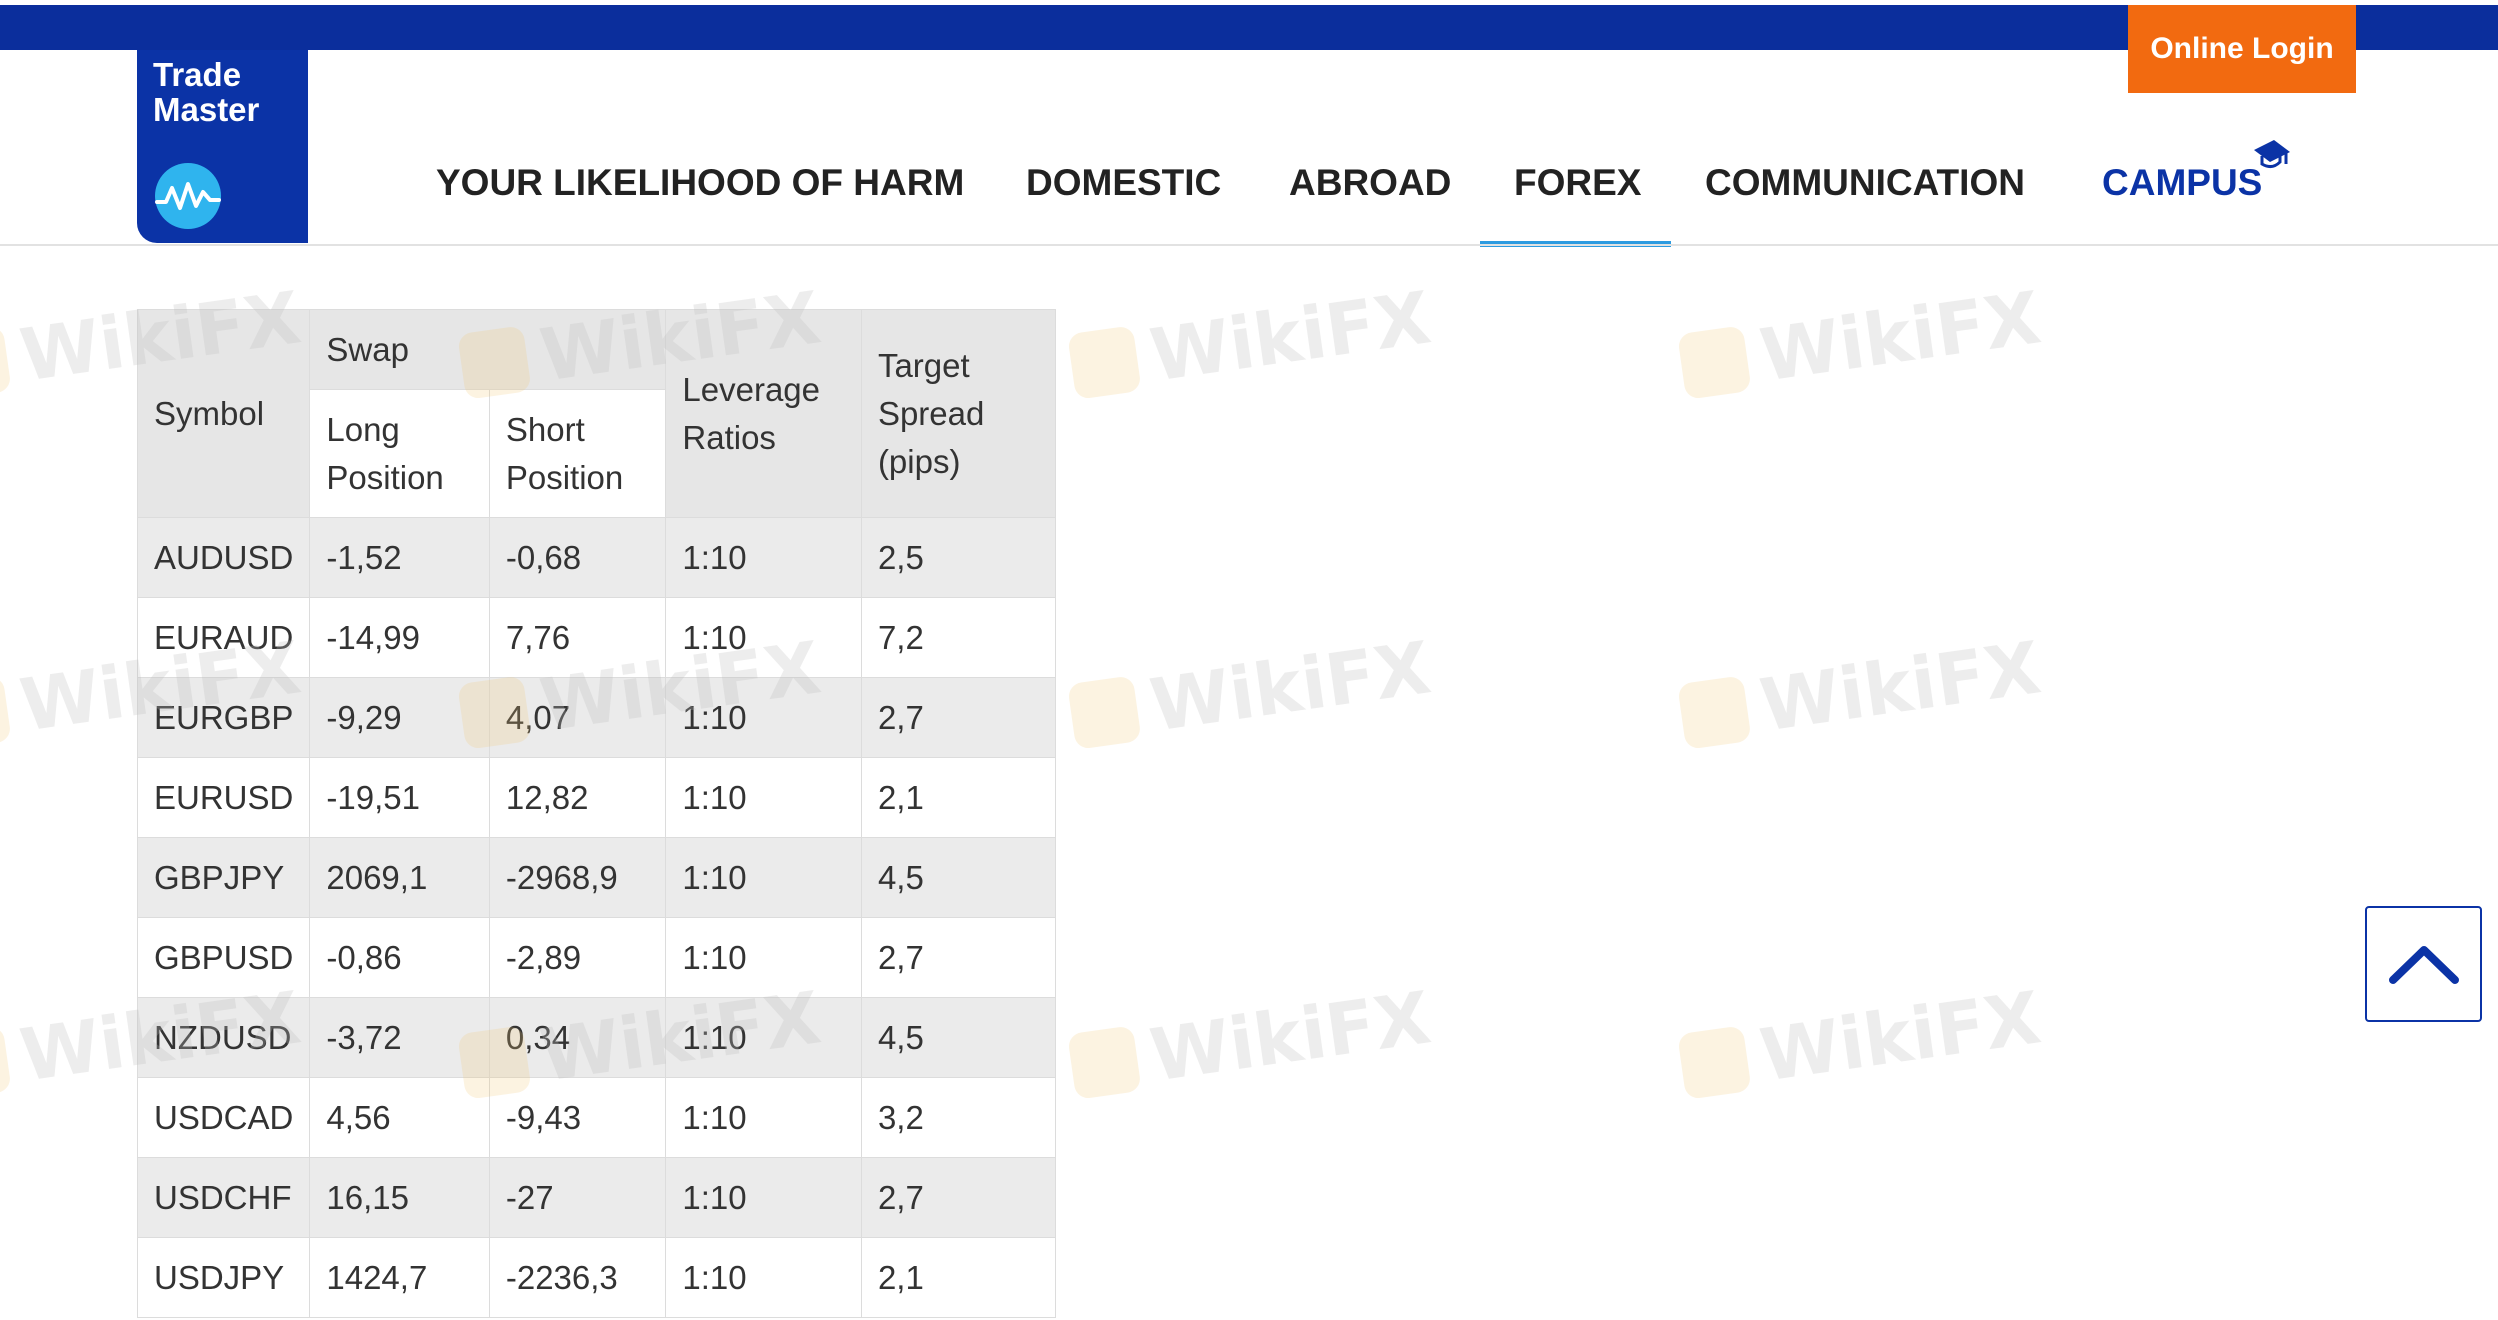 This screenshot has height=1320, width=2498. I want to click on cell-short: 12,82, so click(577, 797).